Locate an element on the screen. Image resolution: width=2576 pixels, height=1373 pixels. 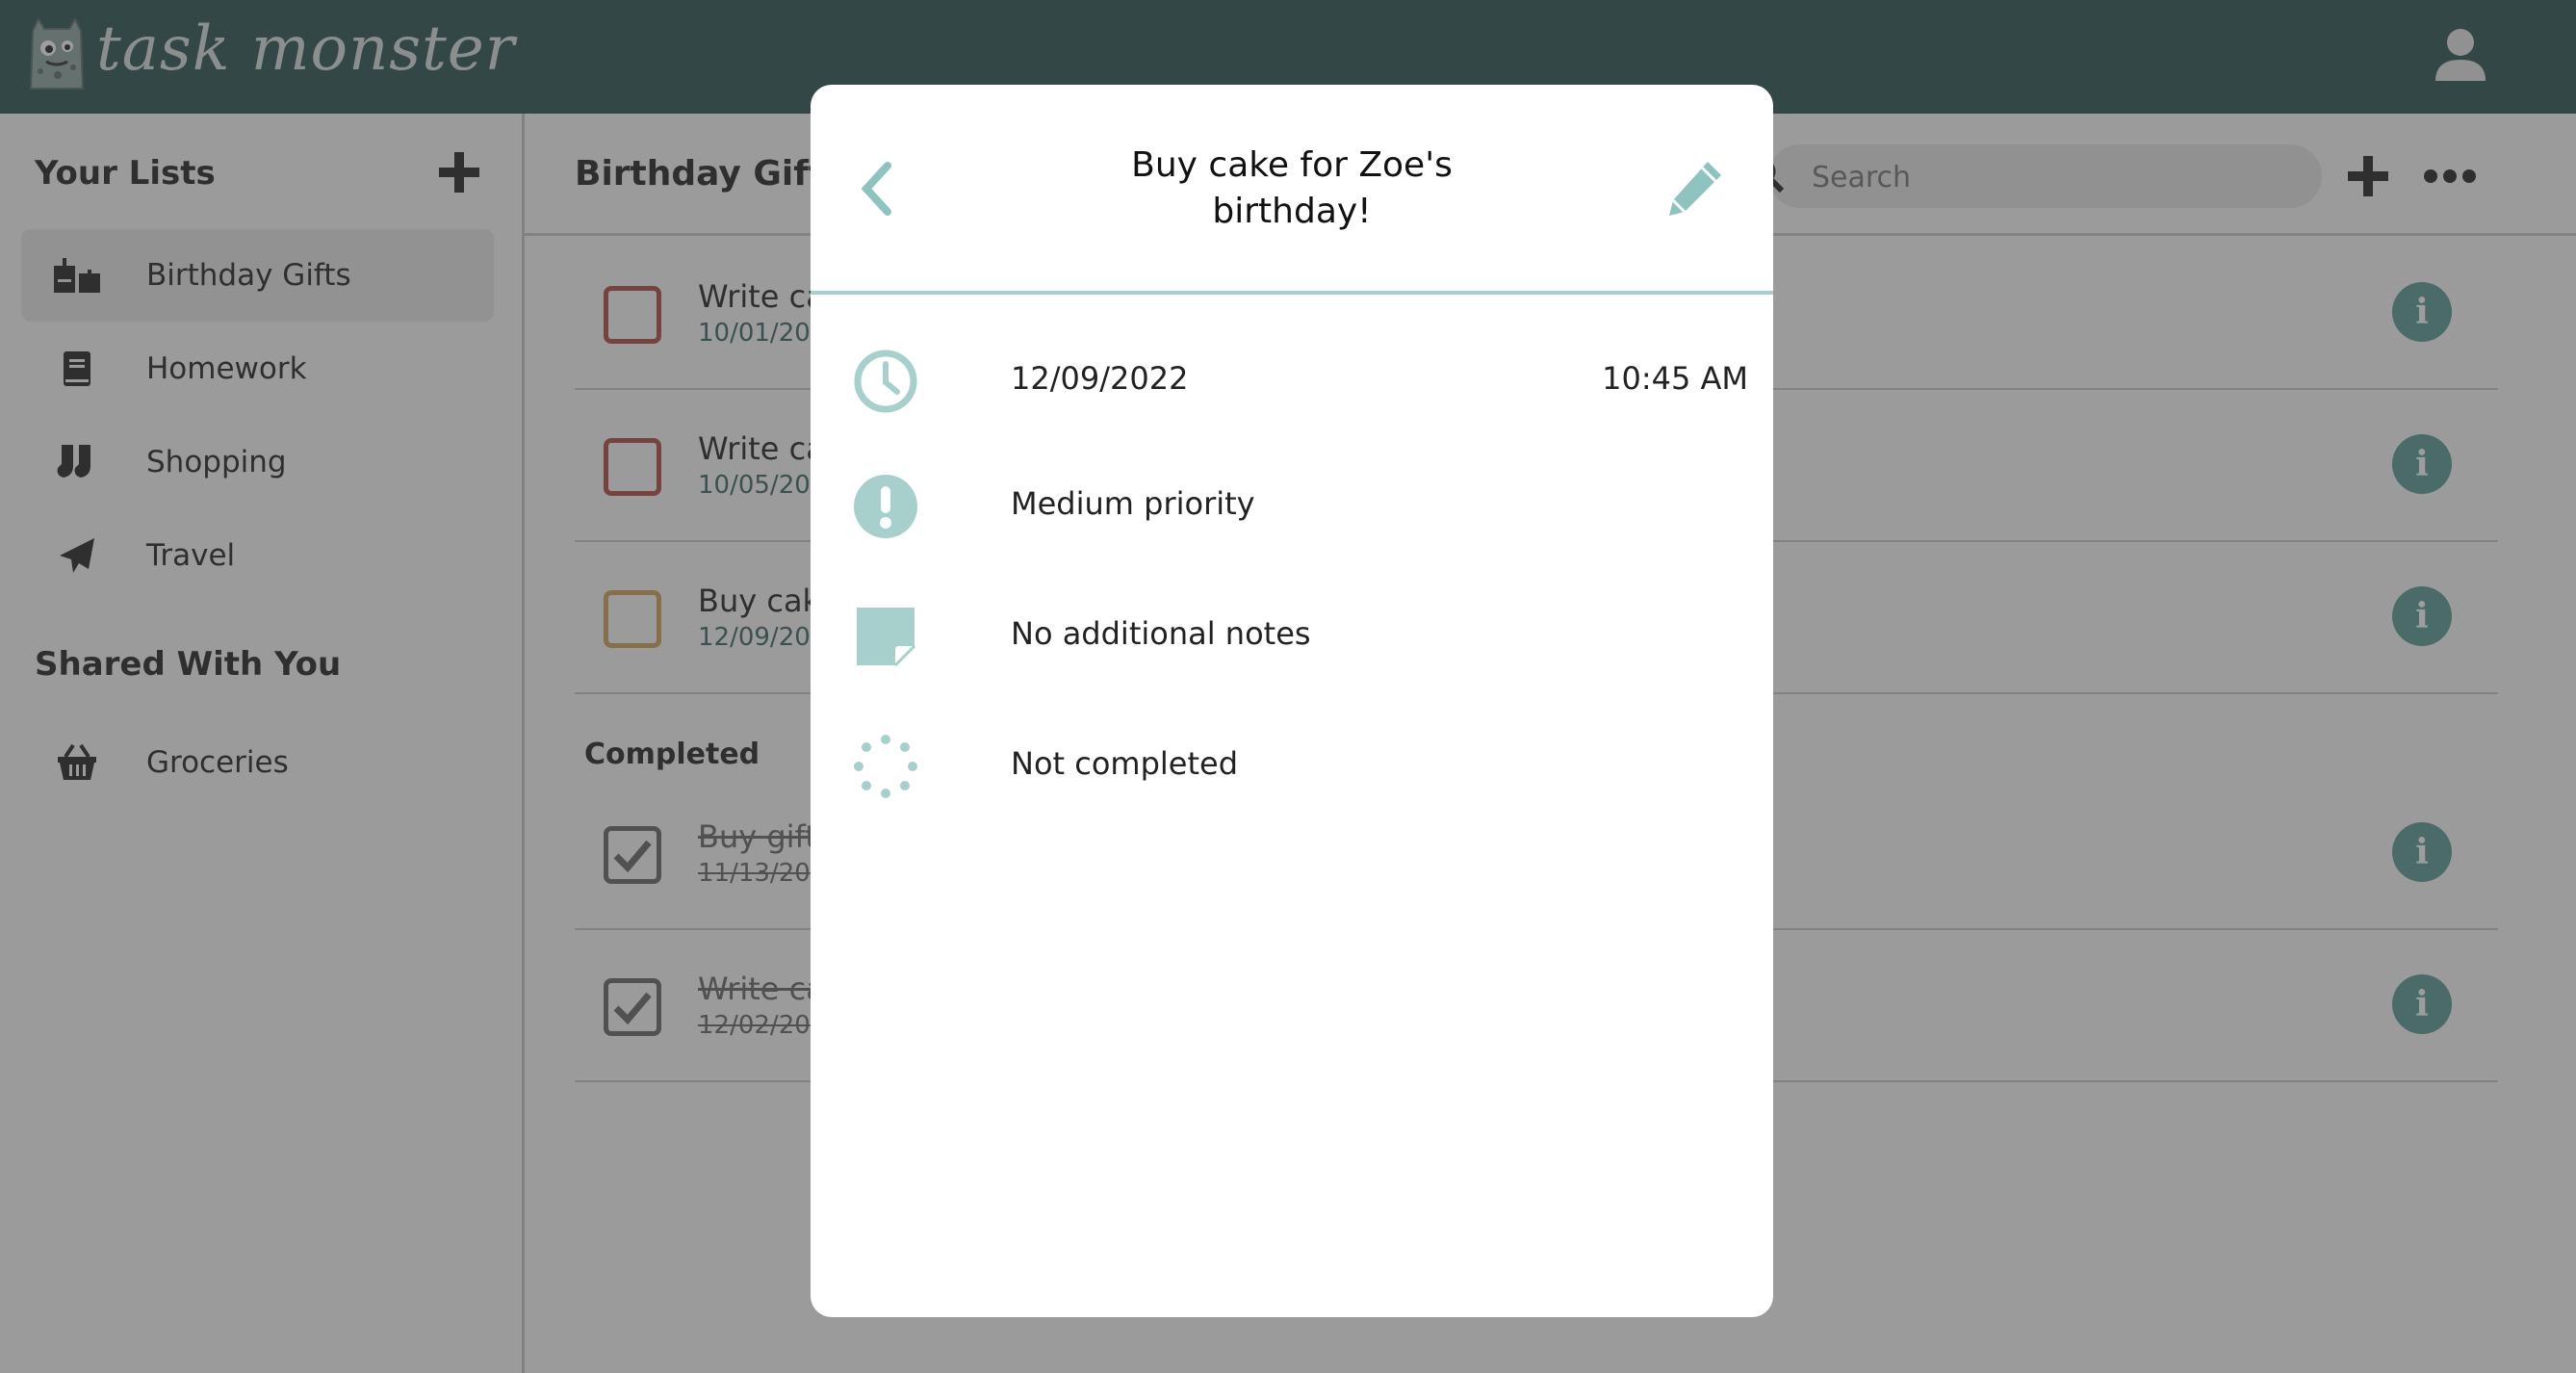
spinner-icon is located at coordinates (885, 766).